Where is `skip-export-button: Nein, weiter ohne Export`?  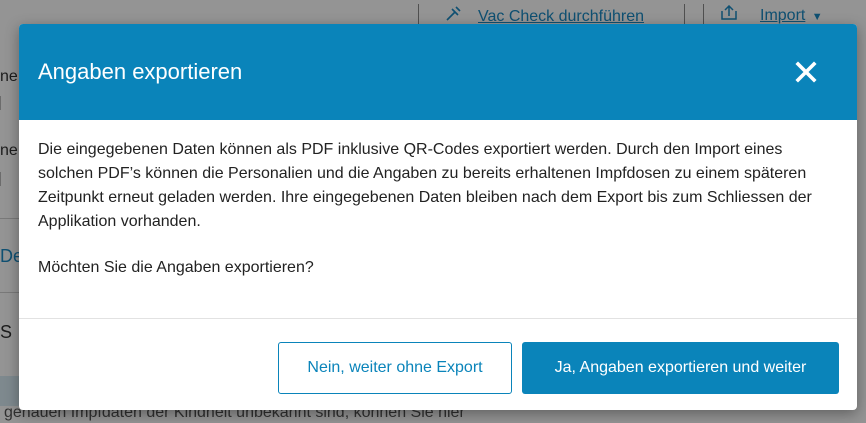
skip-export-button: Nein, weiter ohne Export is located at coordinates (395, 368).